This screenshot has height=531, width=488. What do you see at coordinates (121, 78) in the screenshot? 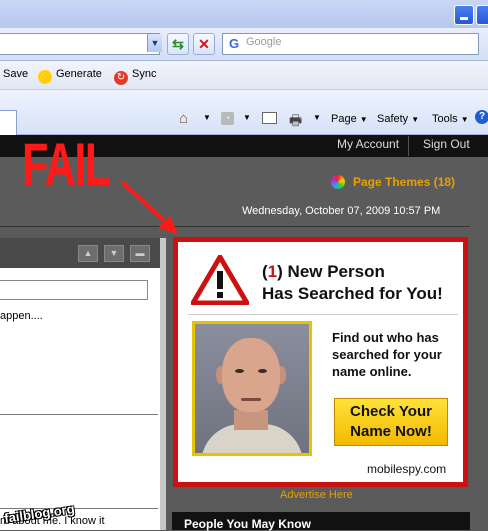
I see `sync-icon: ↻` at bounding box center [121, 78].